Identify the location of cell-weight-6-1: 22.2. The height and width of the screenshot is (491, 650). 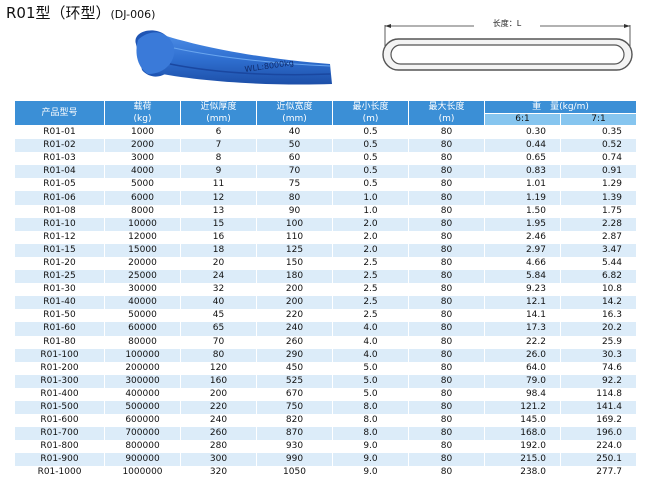
(522, 342).